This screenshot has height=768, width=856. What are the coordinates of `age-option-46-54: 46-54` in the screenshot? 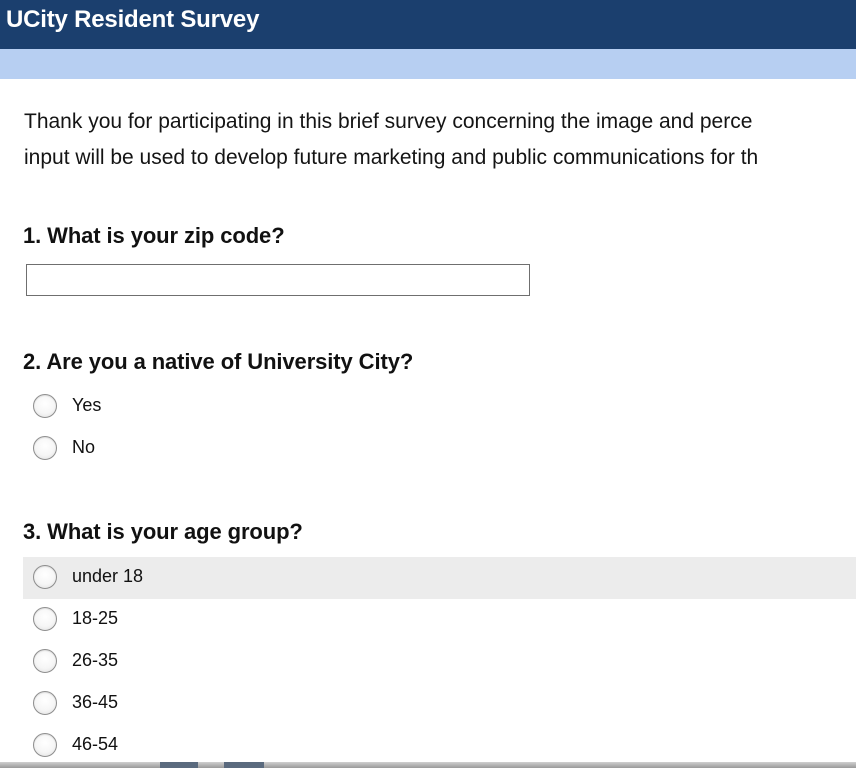 It's located at (439, 746).